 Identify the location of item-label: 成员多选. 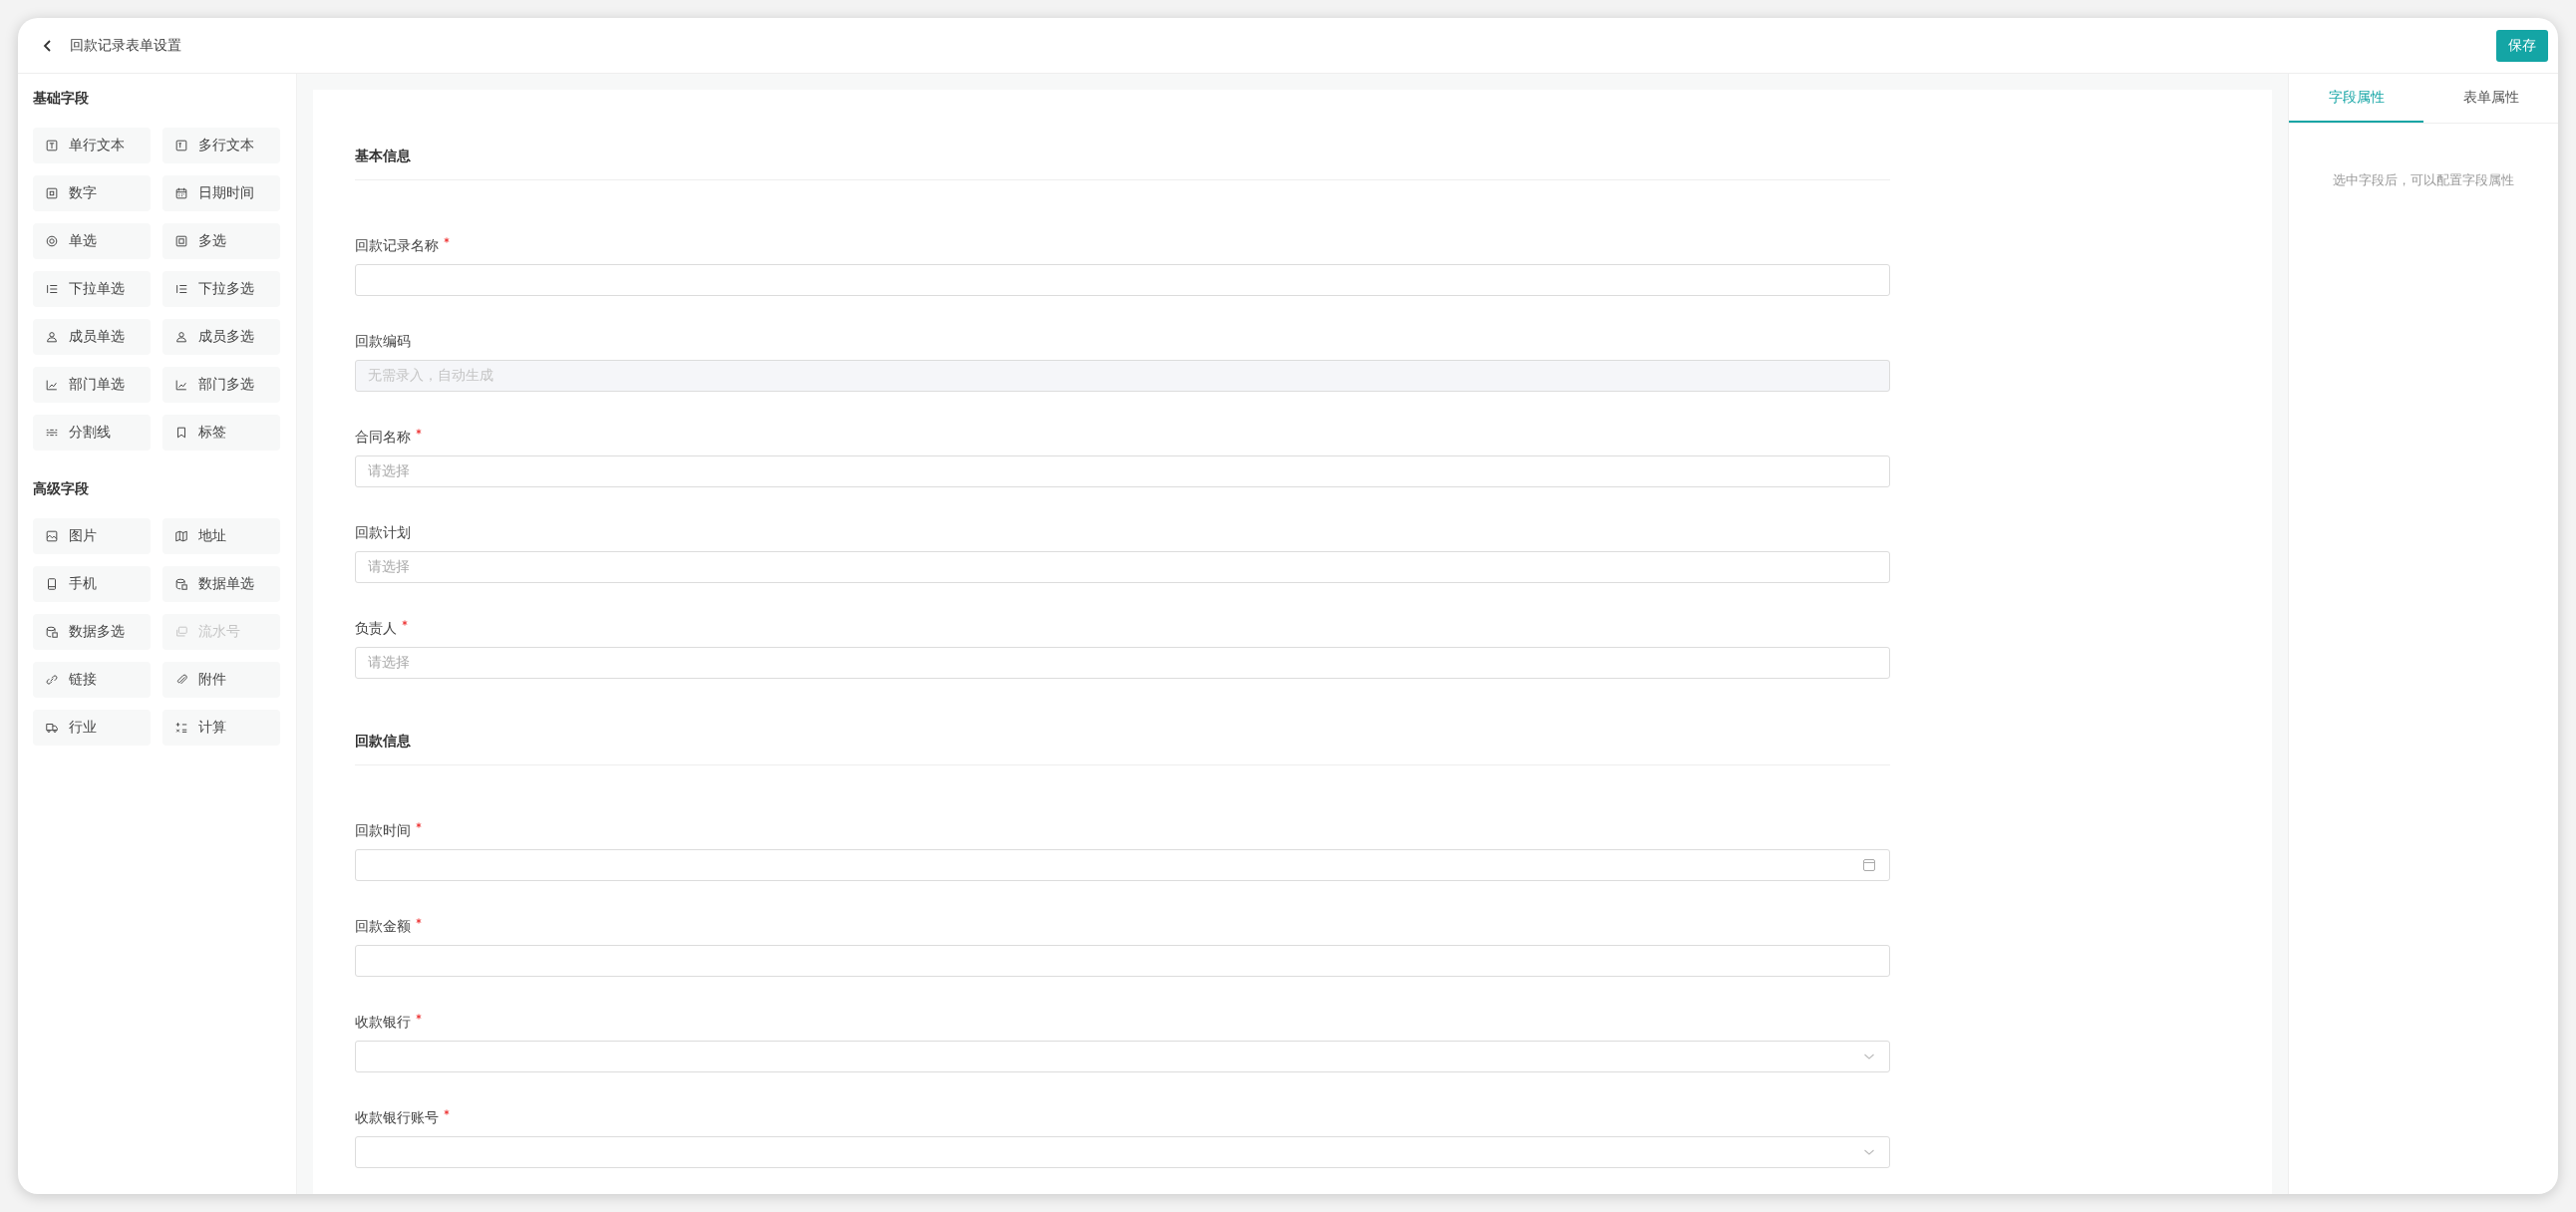
(226, 337).